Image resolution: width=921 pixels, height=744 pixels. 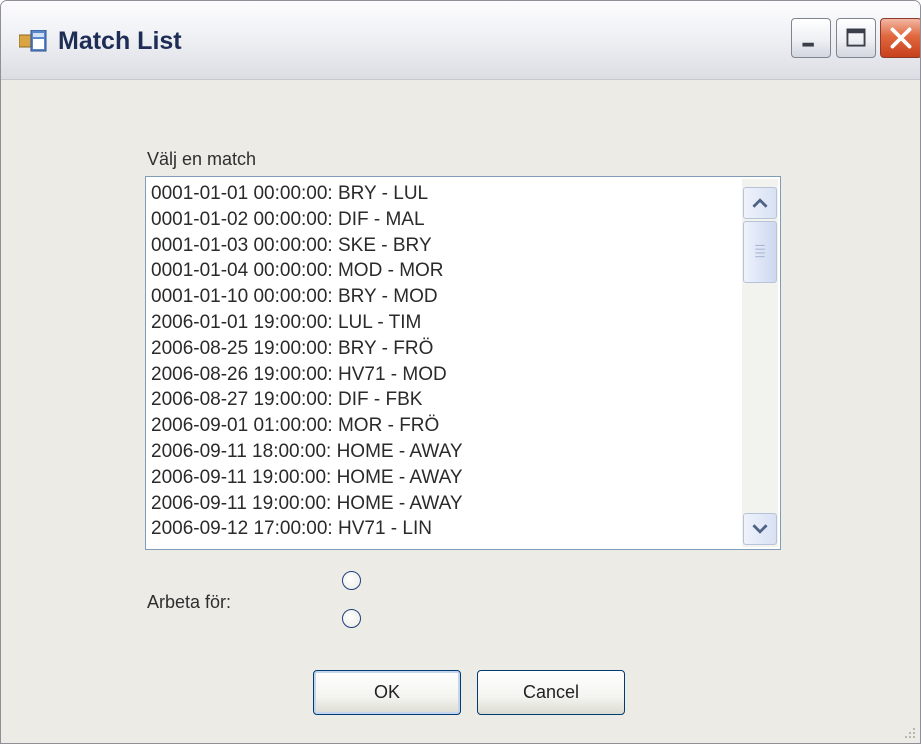 I want to click on match-list-item: 2006-01-01 19:00:00: LUL - TIM, so click(x=443, y=323).